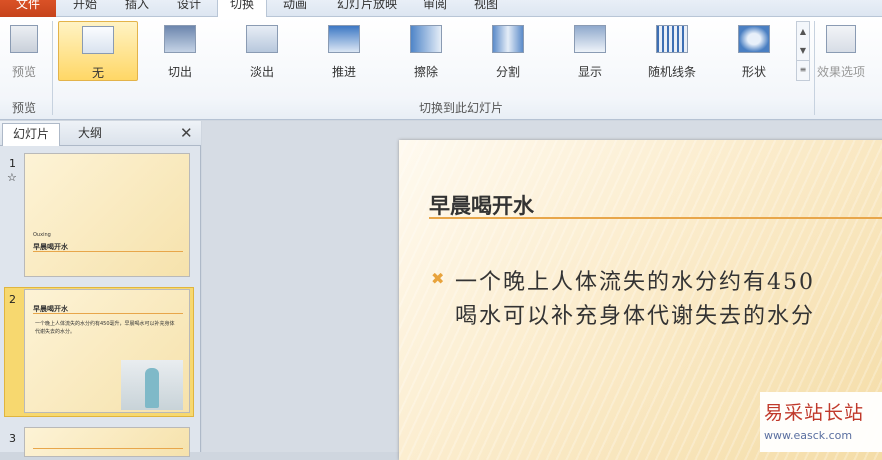 This screenshot has width=882, height=460. I want to click on group-label-transitions: 切换到此幻灯片, so click(461, 108).